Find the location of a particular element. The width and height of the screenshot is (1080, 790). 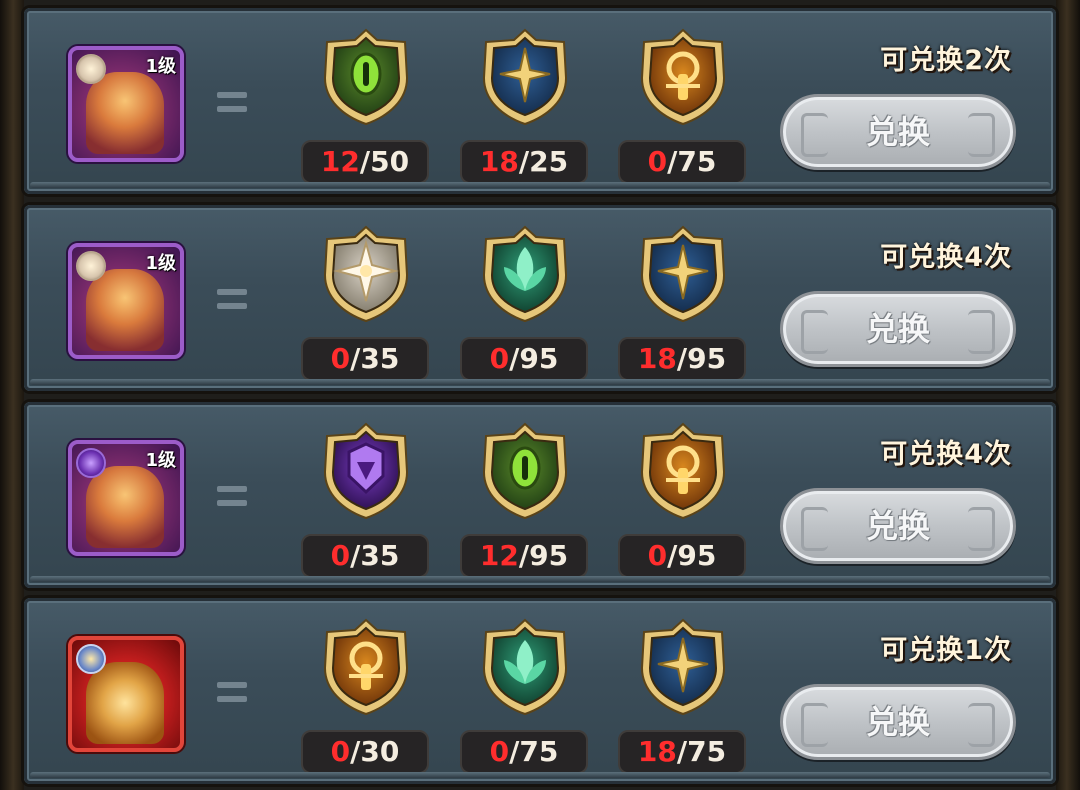

required-count: /50 is located at coordinates (384, 161).